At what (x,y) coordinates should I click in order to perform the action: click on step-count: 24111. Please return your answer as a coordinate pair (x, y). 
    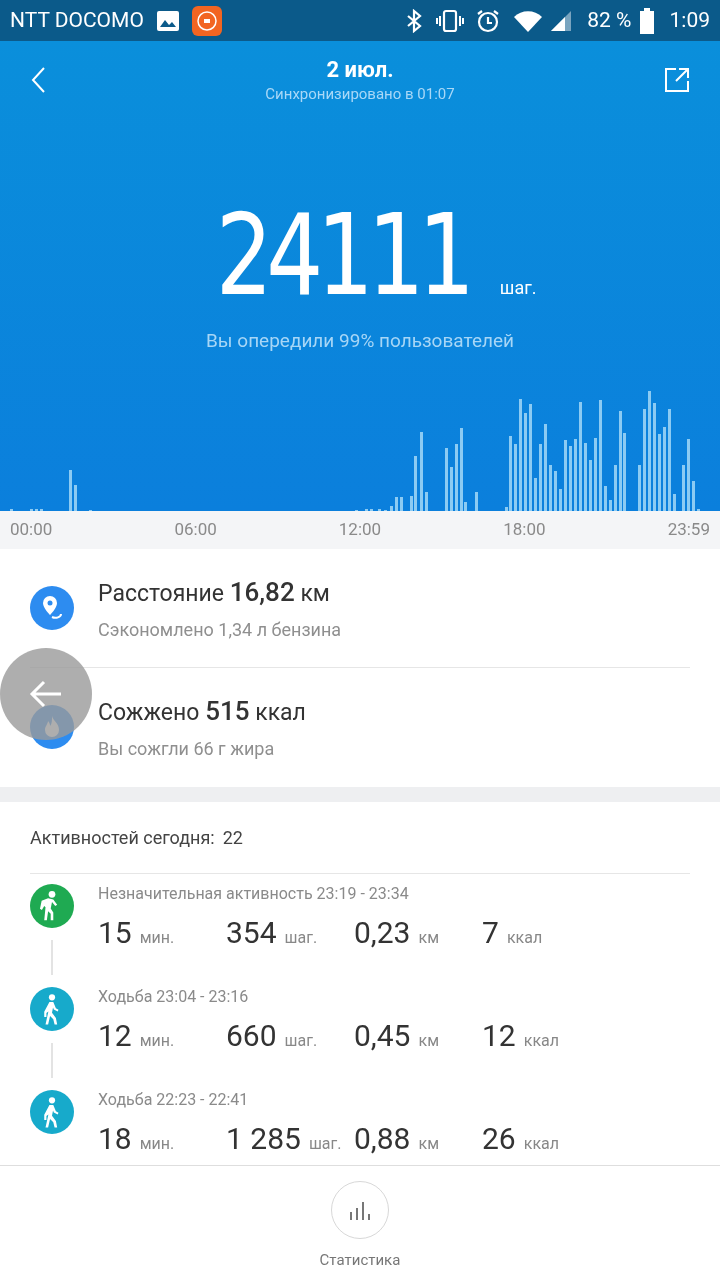
    Looking at the image, I should click on (342, 255).